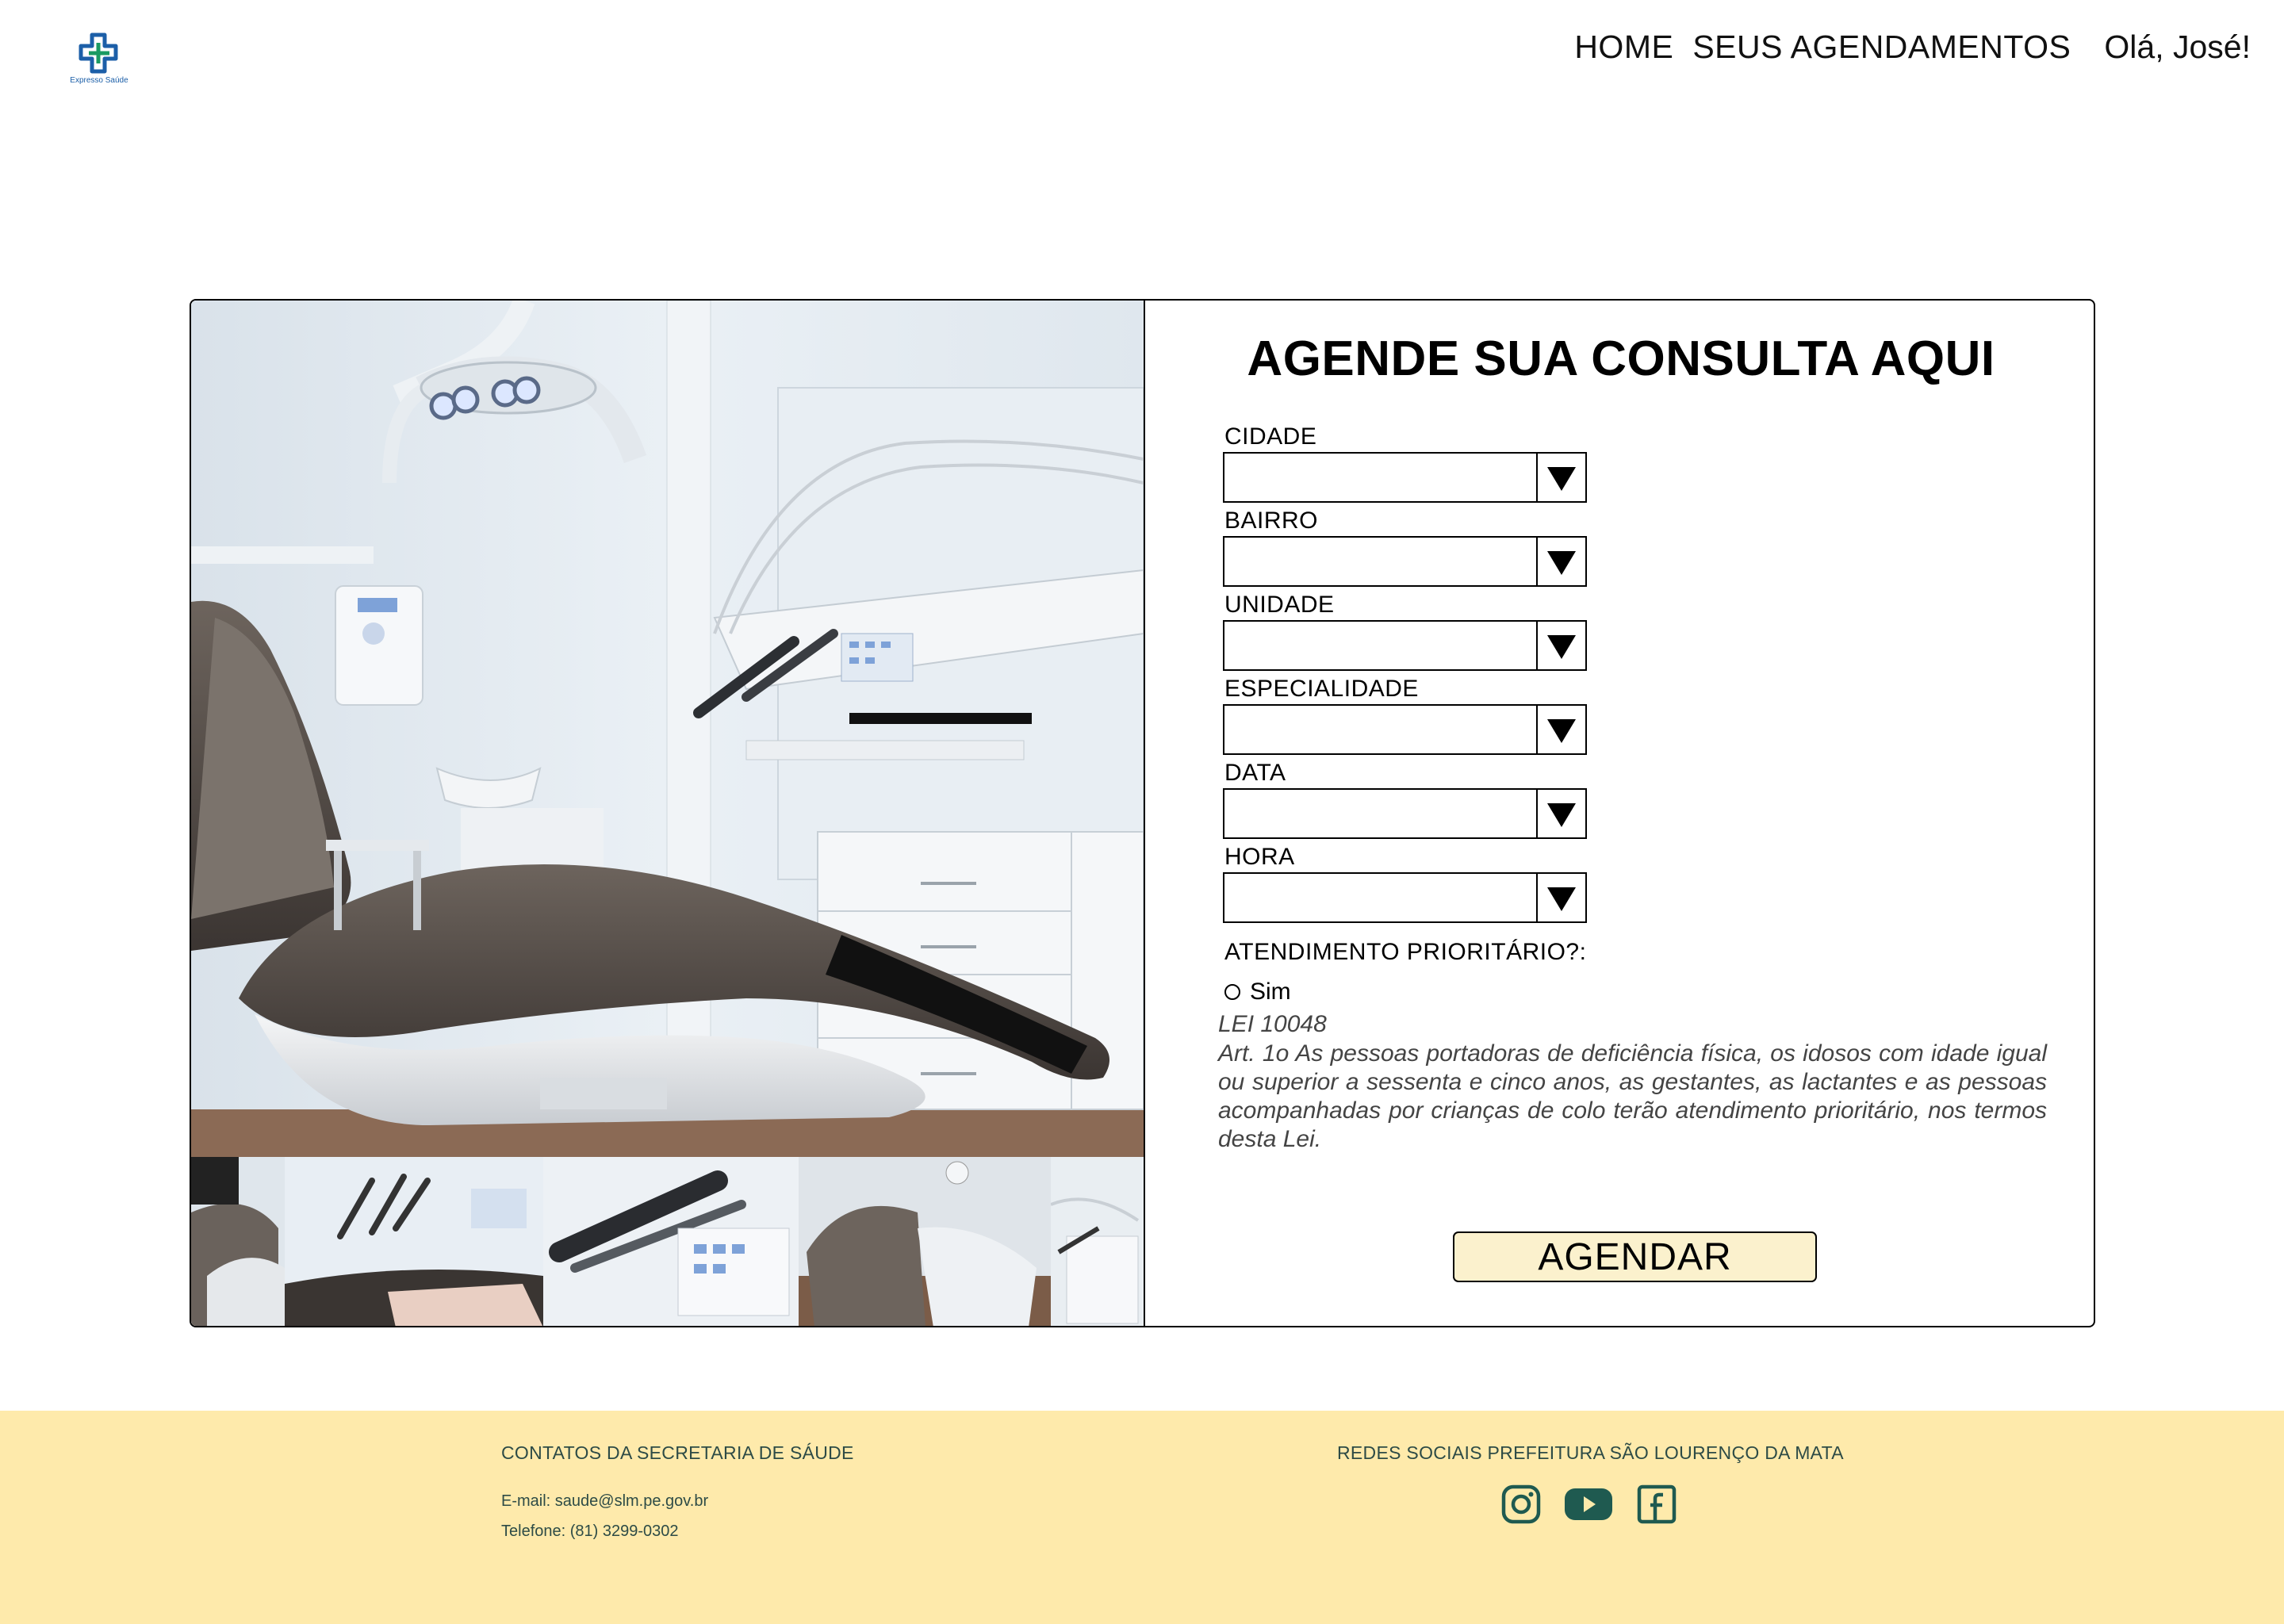 The image size is (2284, 1624). What do you see at coordinates (1881, 47) in the screenshot?
I see `nav-appointments: SEUS AGENDAMENTOS` at bounding box center [1881, 47].